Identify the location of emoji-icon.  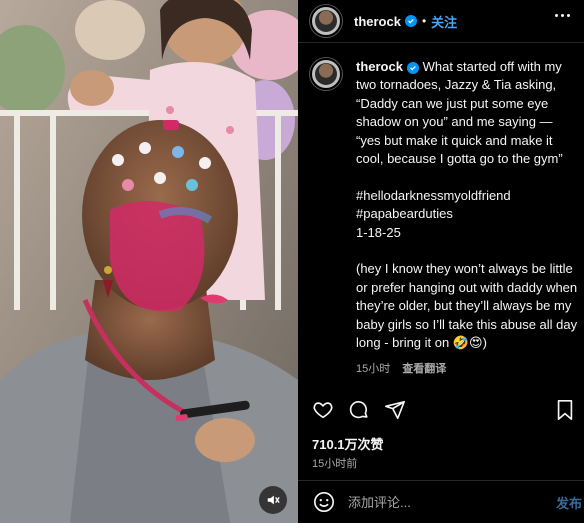
(324, 502).